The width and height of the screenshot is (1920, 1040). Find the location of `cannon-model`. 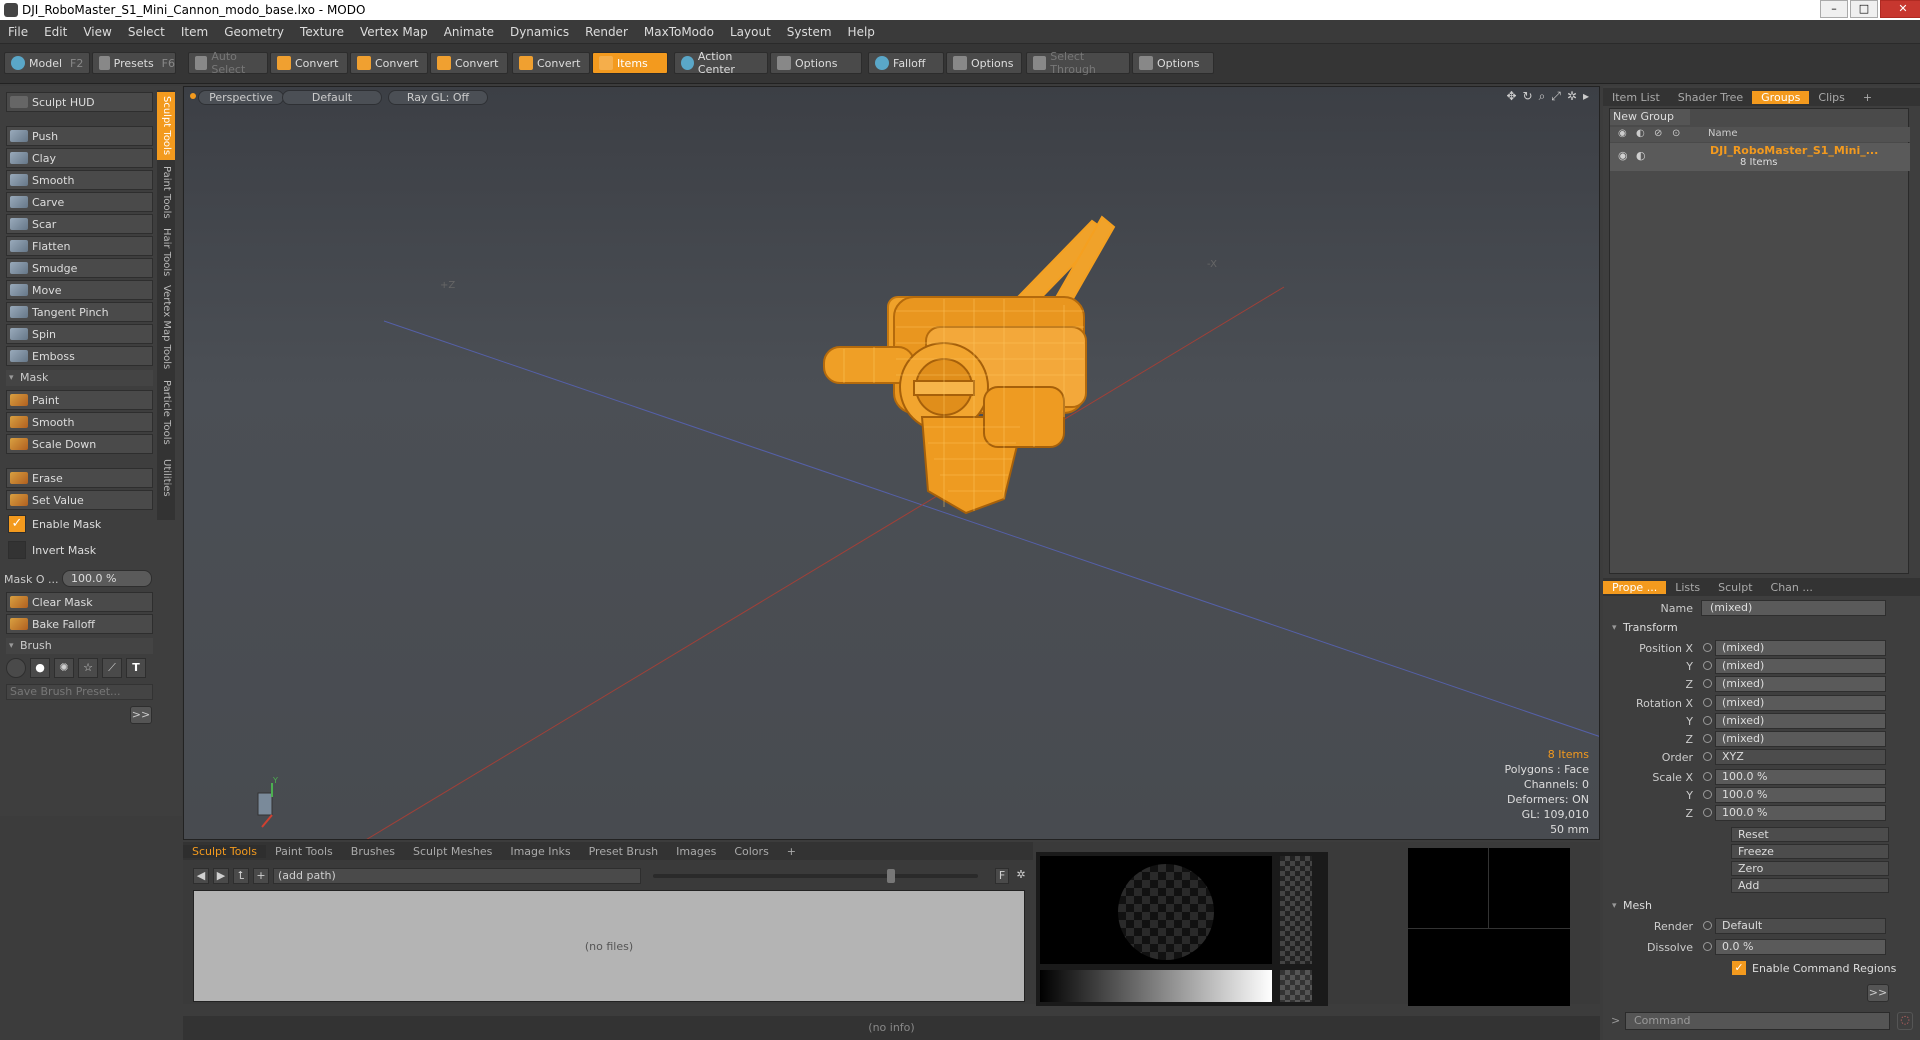

cannon-model is located at coordinates (969, 365).